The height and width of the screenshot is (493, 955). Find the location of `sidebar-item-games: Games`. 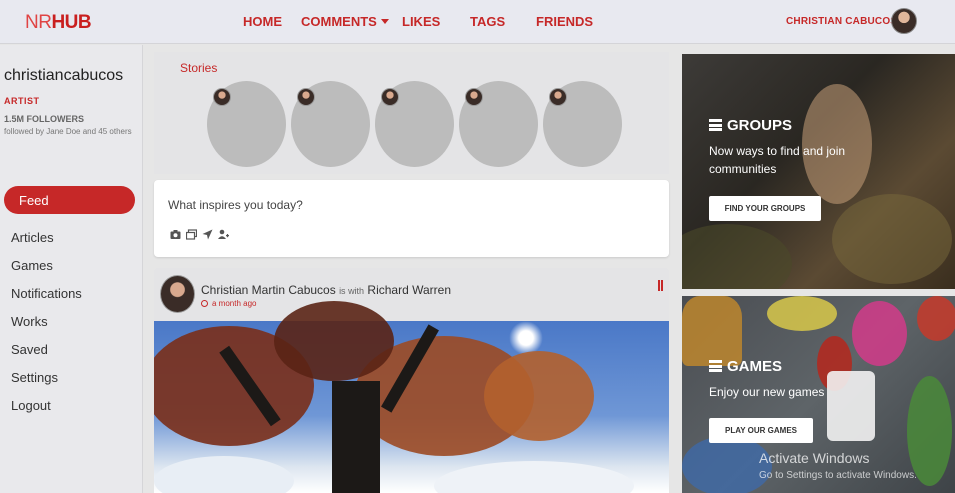

sidebar-item-games: Games is located at coordinates (32, 265).